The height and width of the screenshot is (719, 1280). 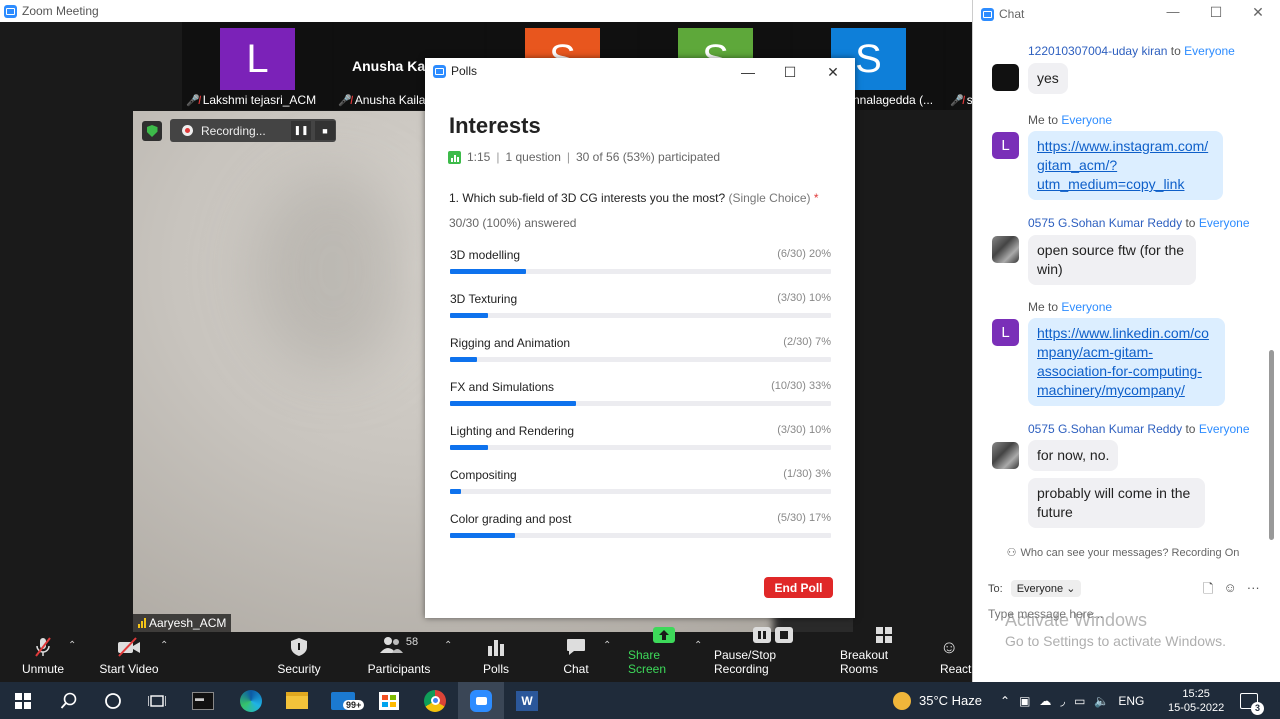 What do you see at coordinates (389, 700) in the screenshot?
I see `taskbar-store-app` at bounding box center [389, 700].